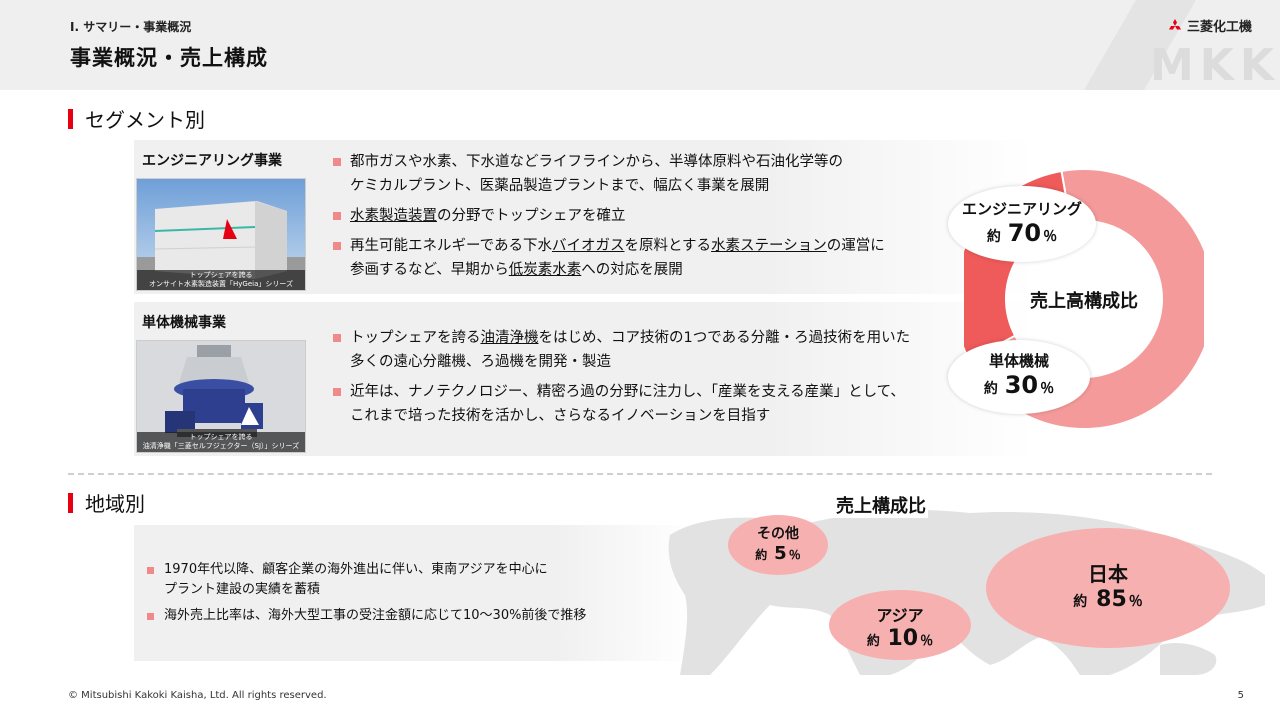  I want to click on bubble-percent: 約 70 ％, so click(1022, 233).